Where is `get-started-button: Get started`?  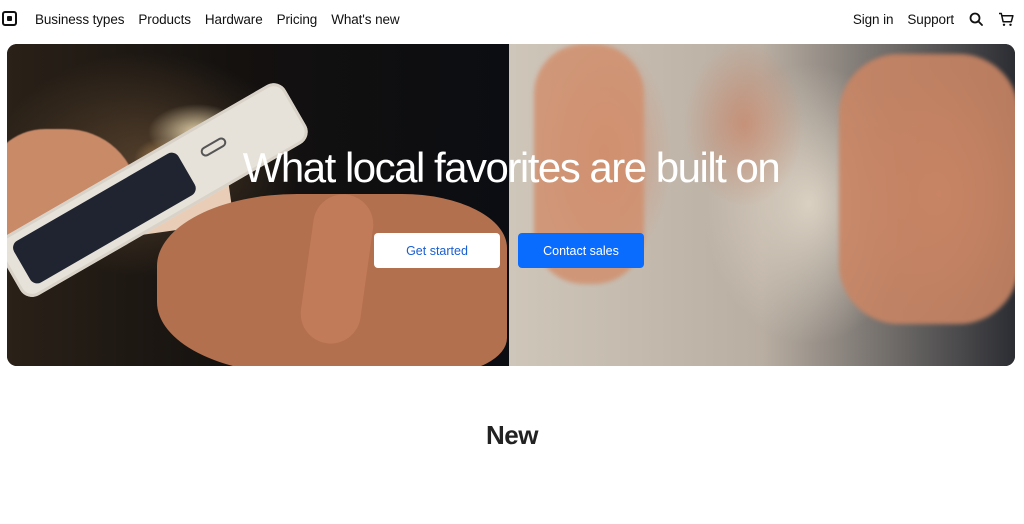 get-started-button: Get started is located at coordinates (437, 250).